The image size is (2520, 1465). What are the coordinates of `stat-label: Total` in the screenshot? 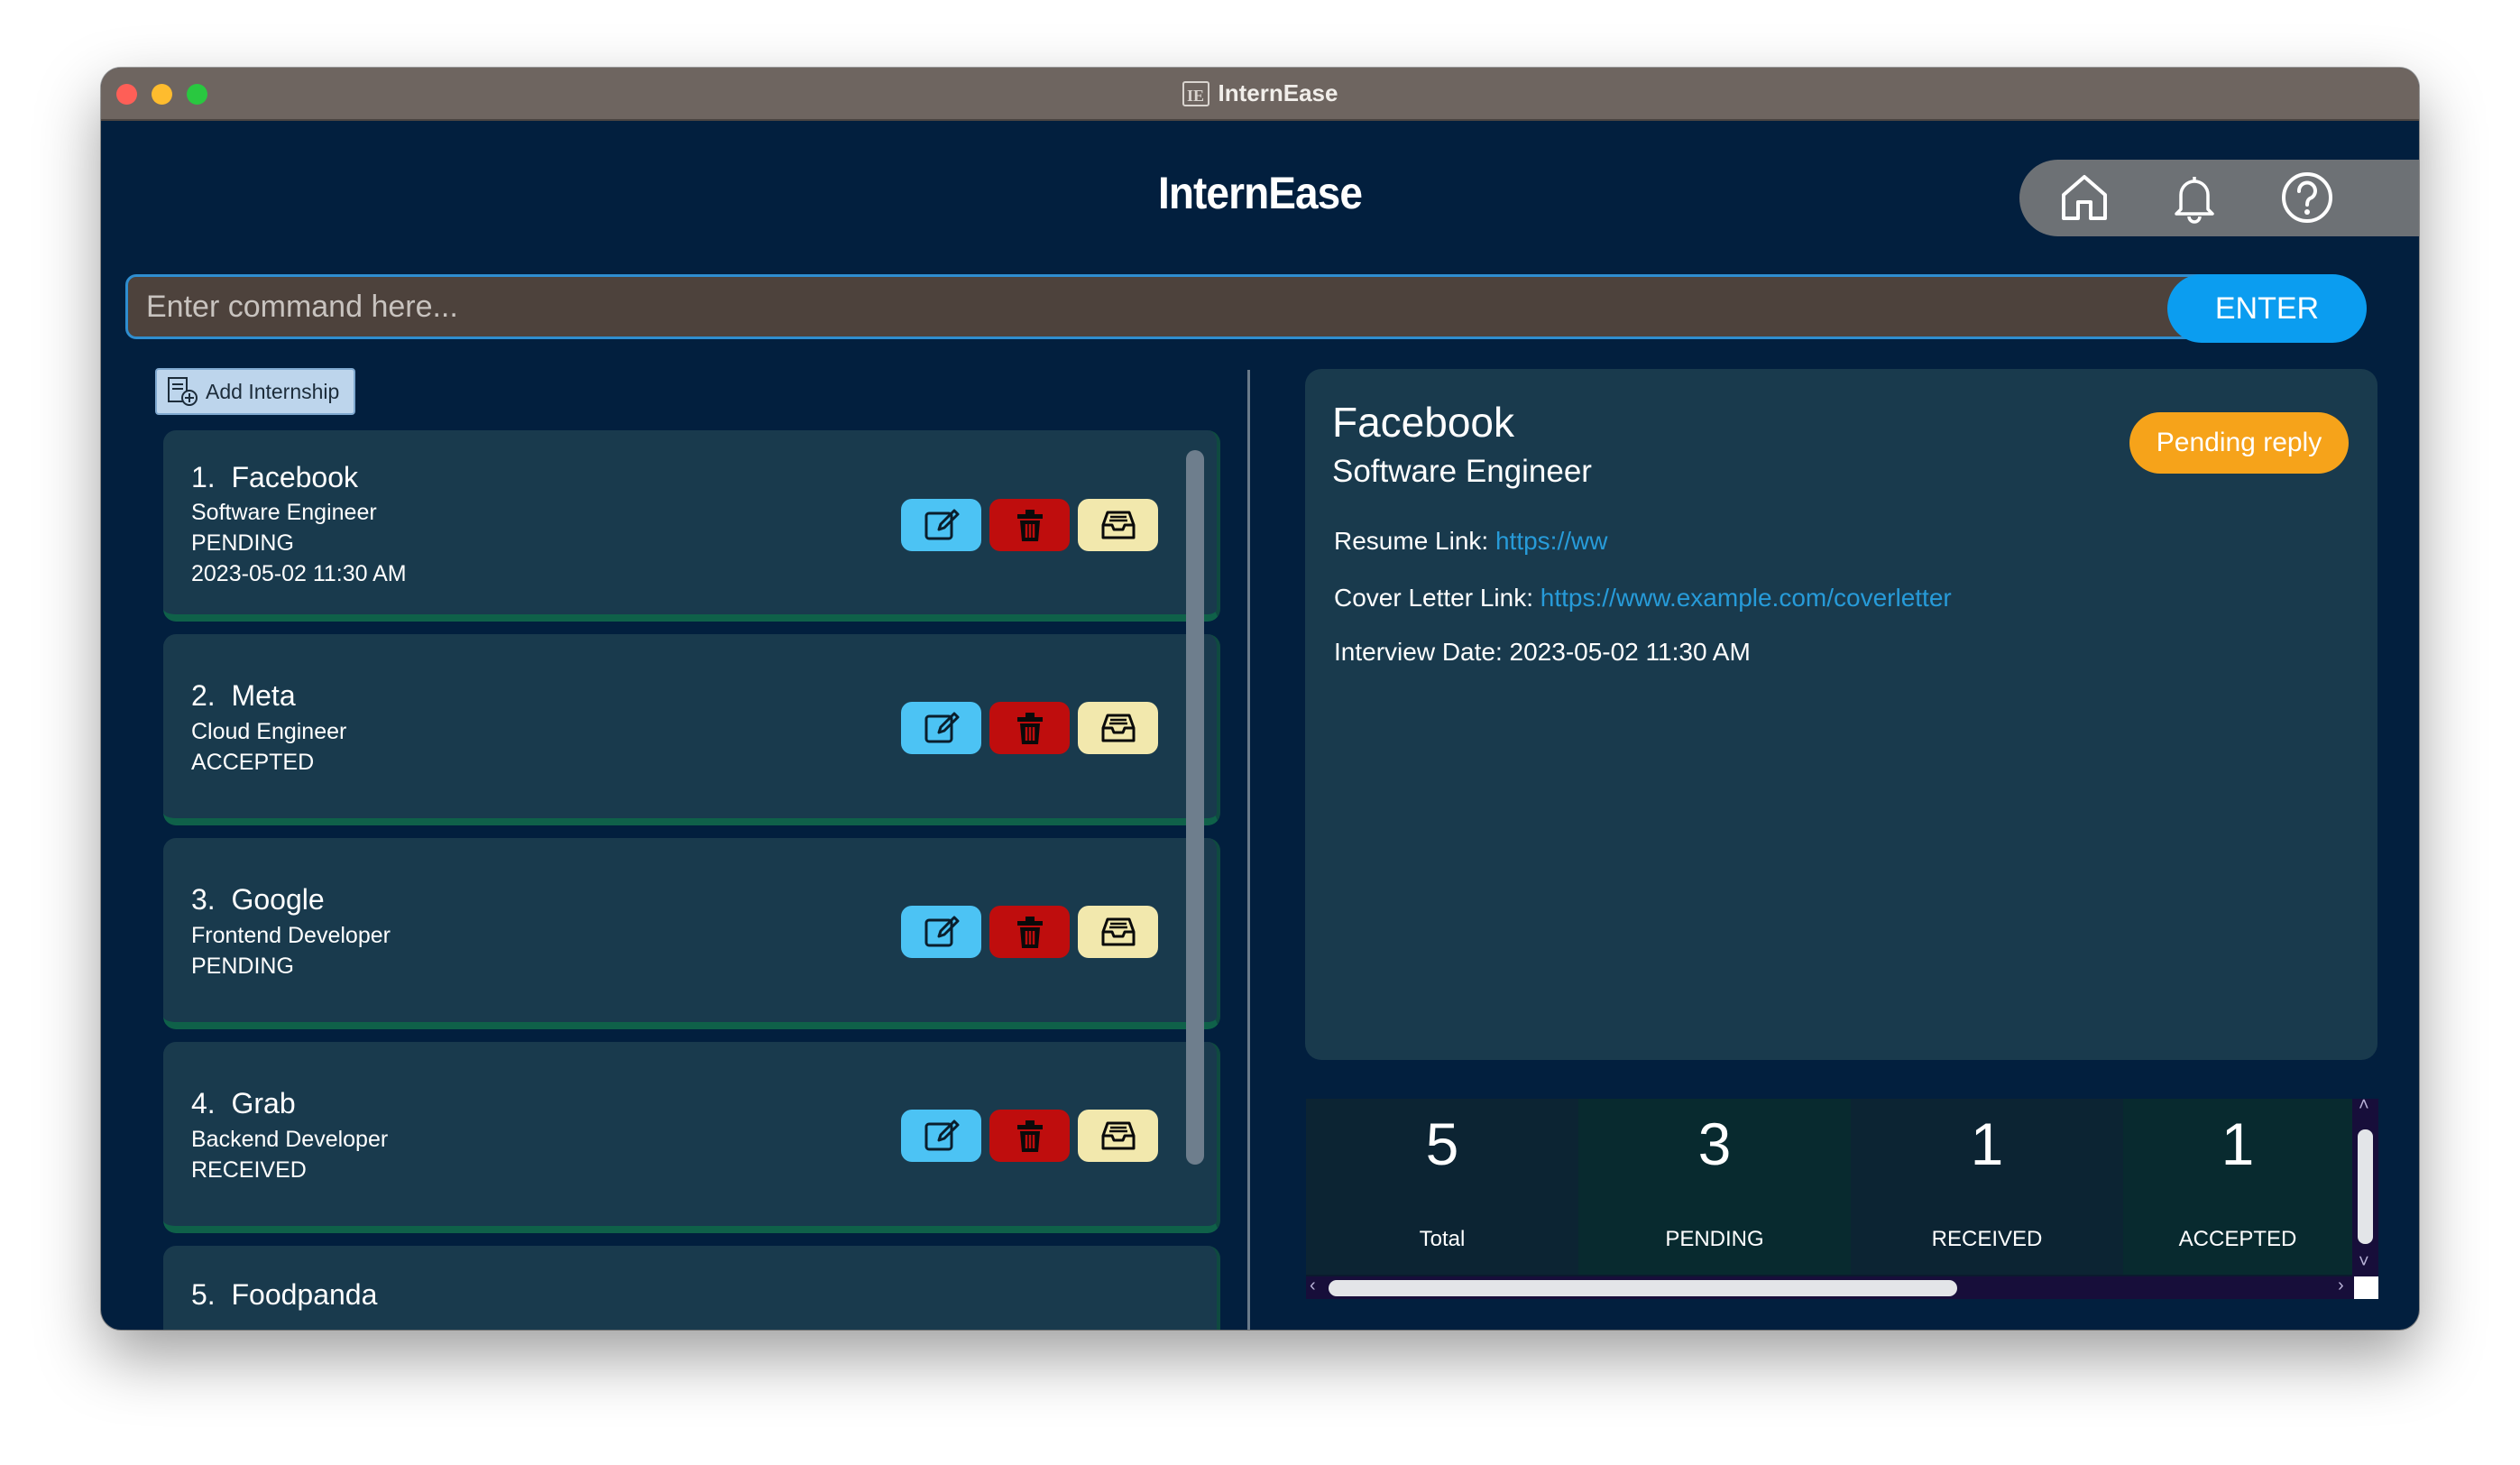 It's located at (1442, 1239).